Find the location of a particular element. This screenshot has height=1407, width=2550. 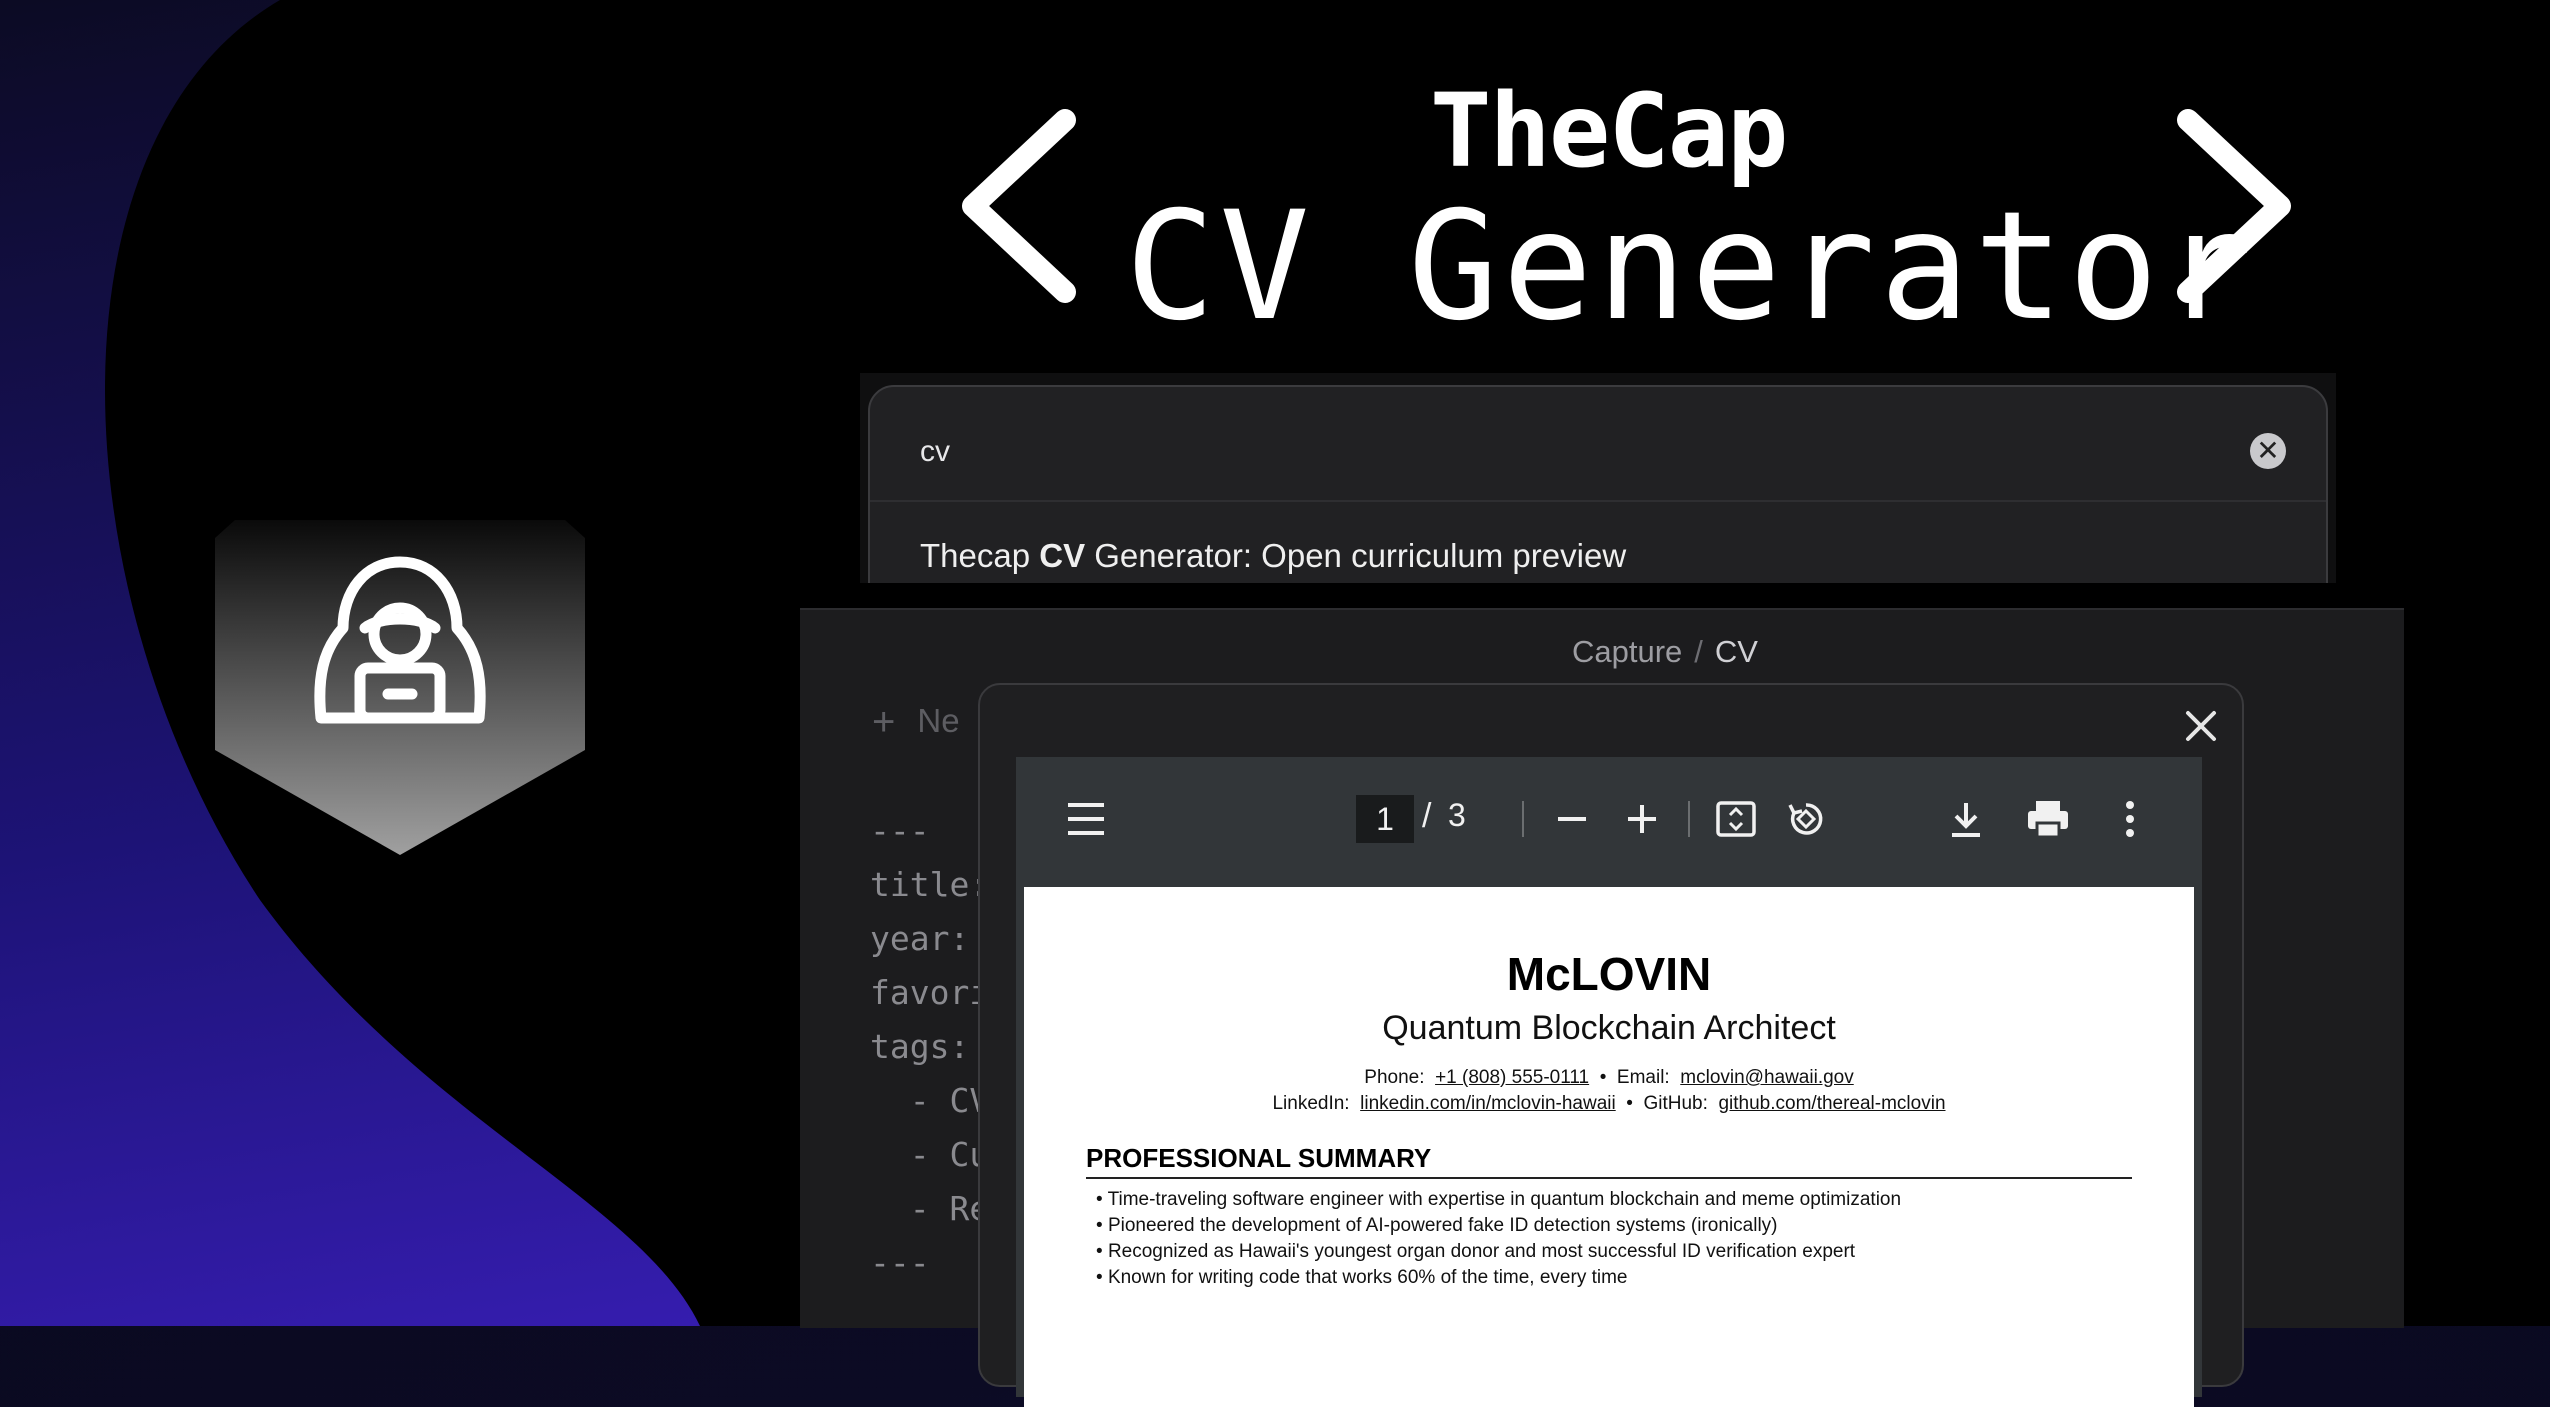

breadcrumb-current: CV is located at coordinates (1736, 651).